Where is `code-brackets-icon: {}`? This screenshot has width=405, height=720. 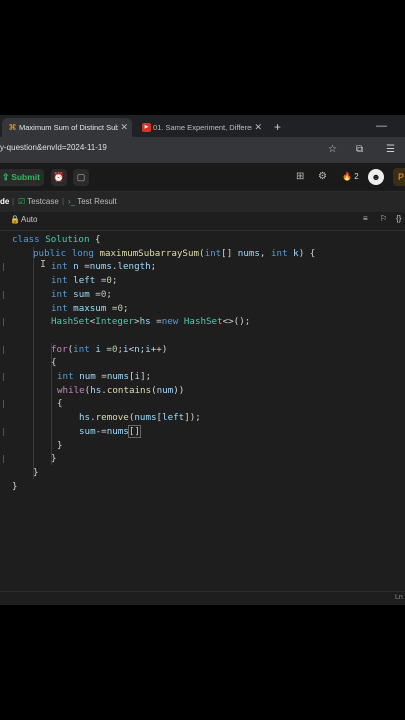
code-brackets-icon: {} is located at coordinates (398, 218).